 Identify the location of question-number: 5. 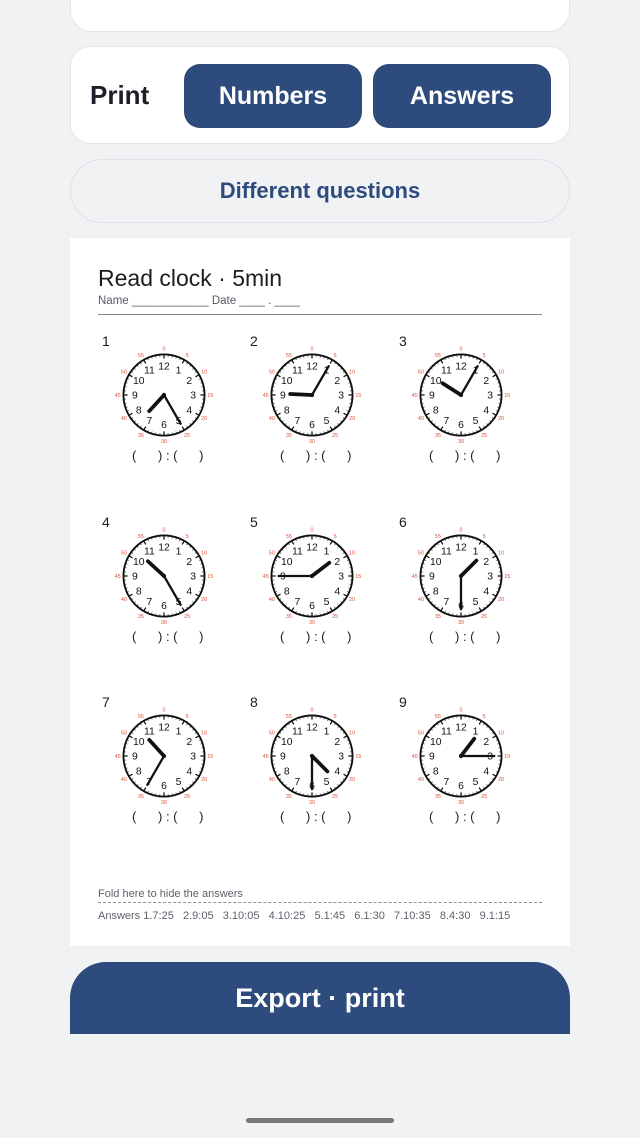
(254, 522).